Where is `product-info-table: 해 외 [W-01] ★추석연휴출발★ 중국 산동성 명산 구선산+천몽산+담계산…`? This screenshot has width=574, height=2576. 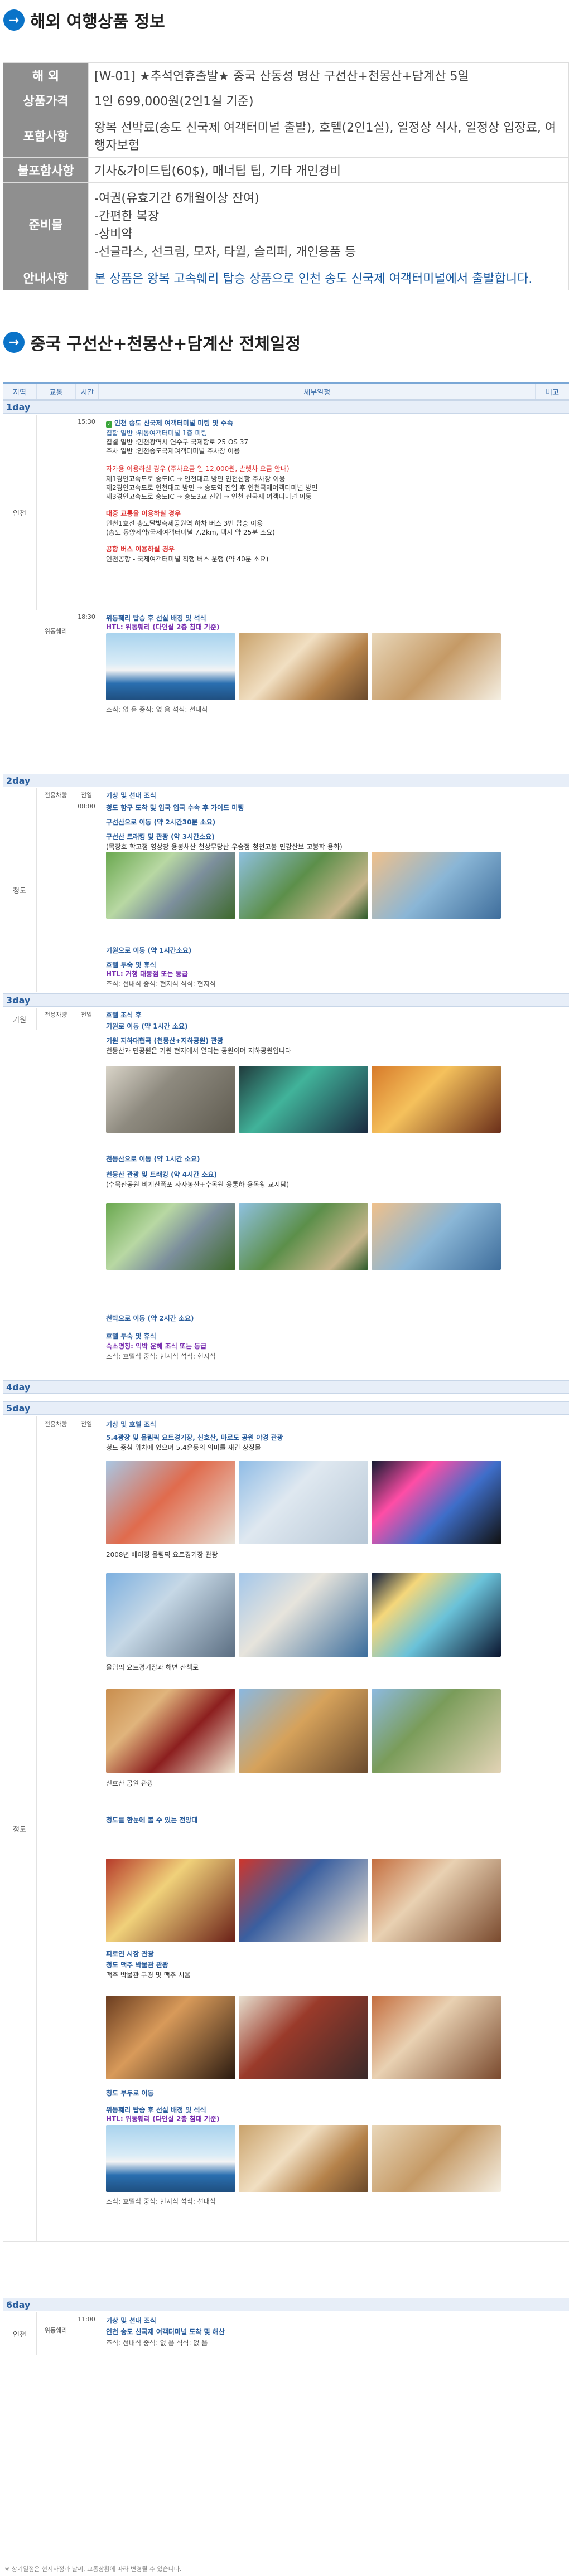
product-info-table: 해 외 [W-01] ★추석연휴출발★ 중국 산동성 명산 구선산+천몽산+담계산… is located at coordinates (286, 176).